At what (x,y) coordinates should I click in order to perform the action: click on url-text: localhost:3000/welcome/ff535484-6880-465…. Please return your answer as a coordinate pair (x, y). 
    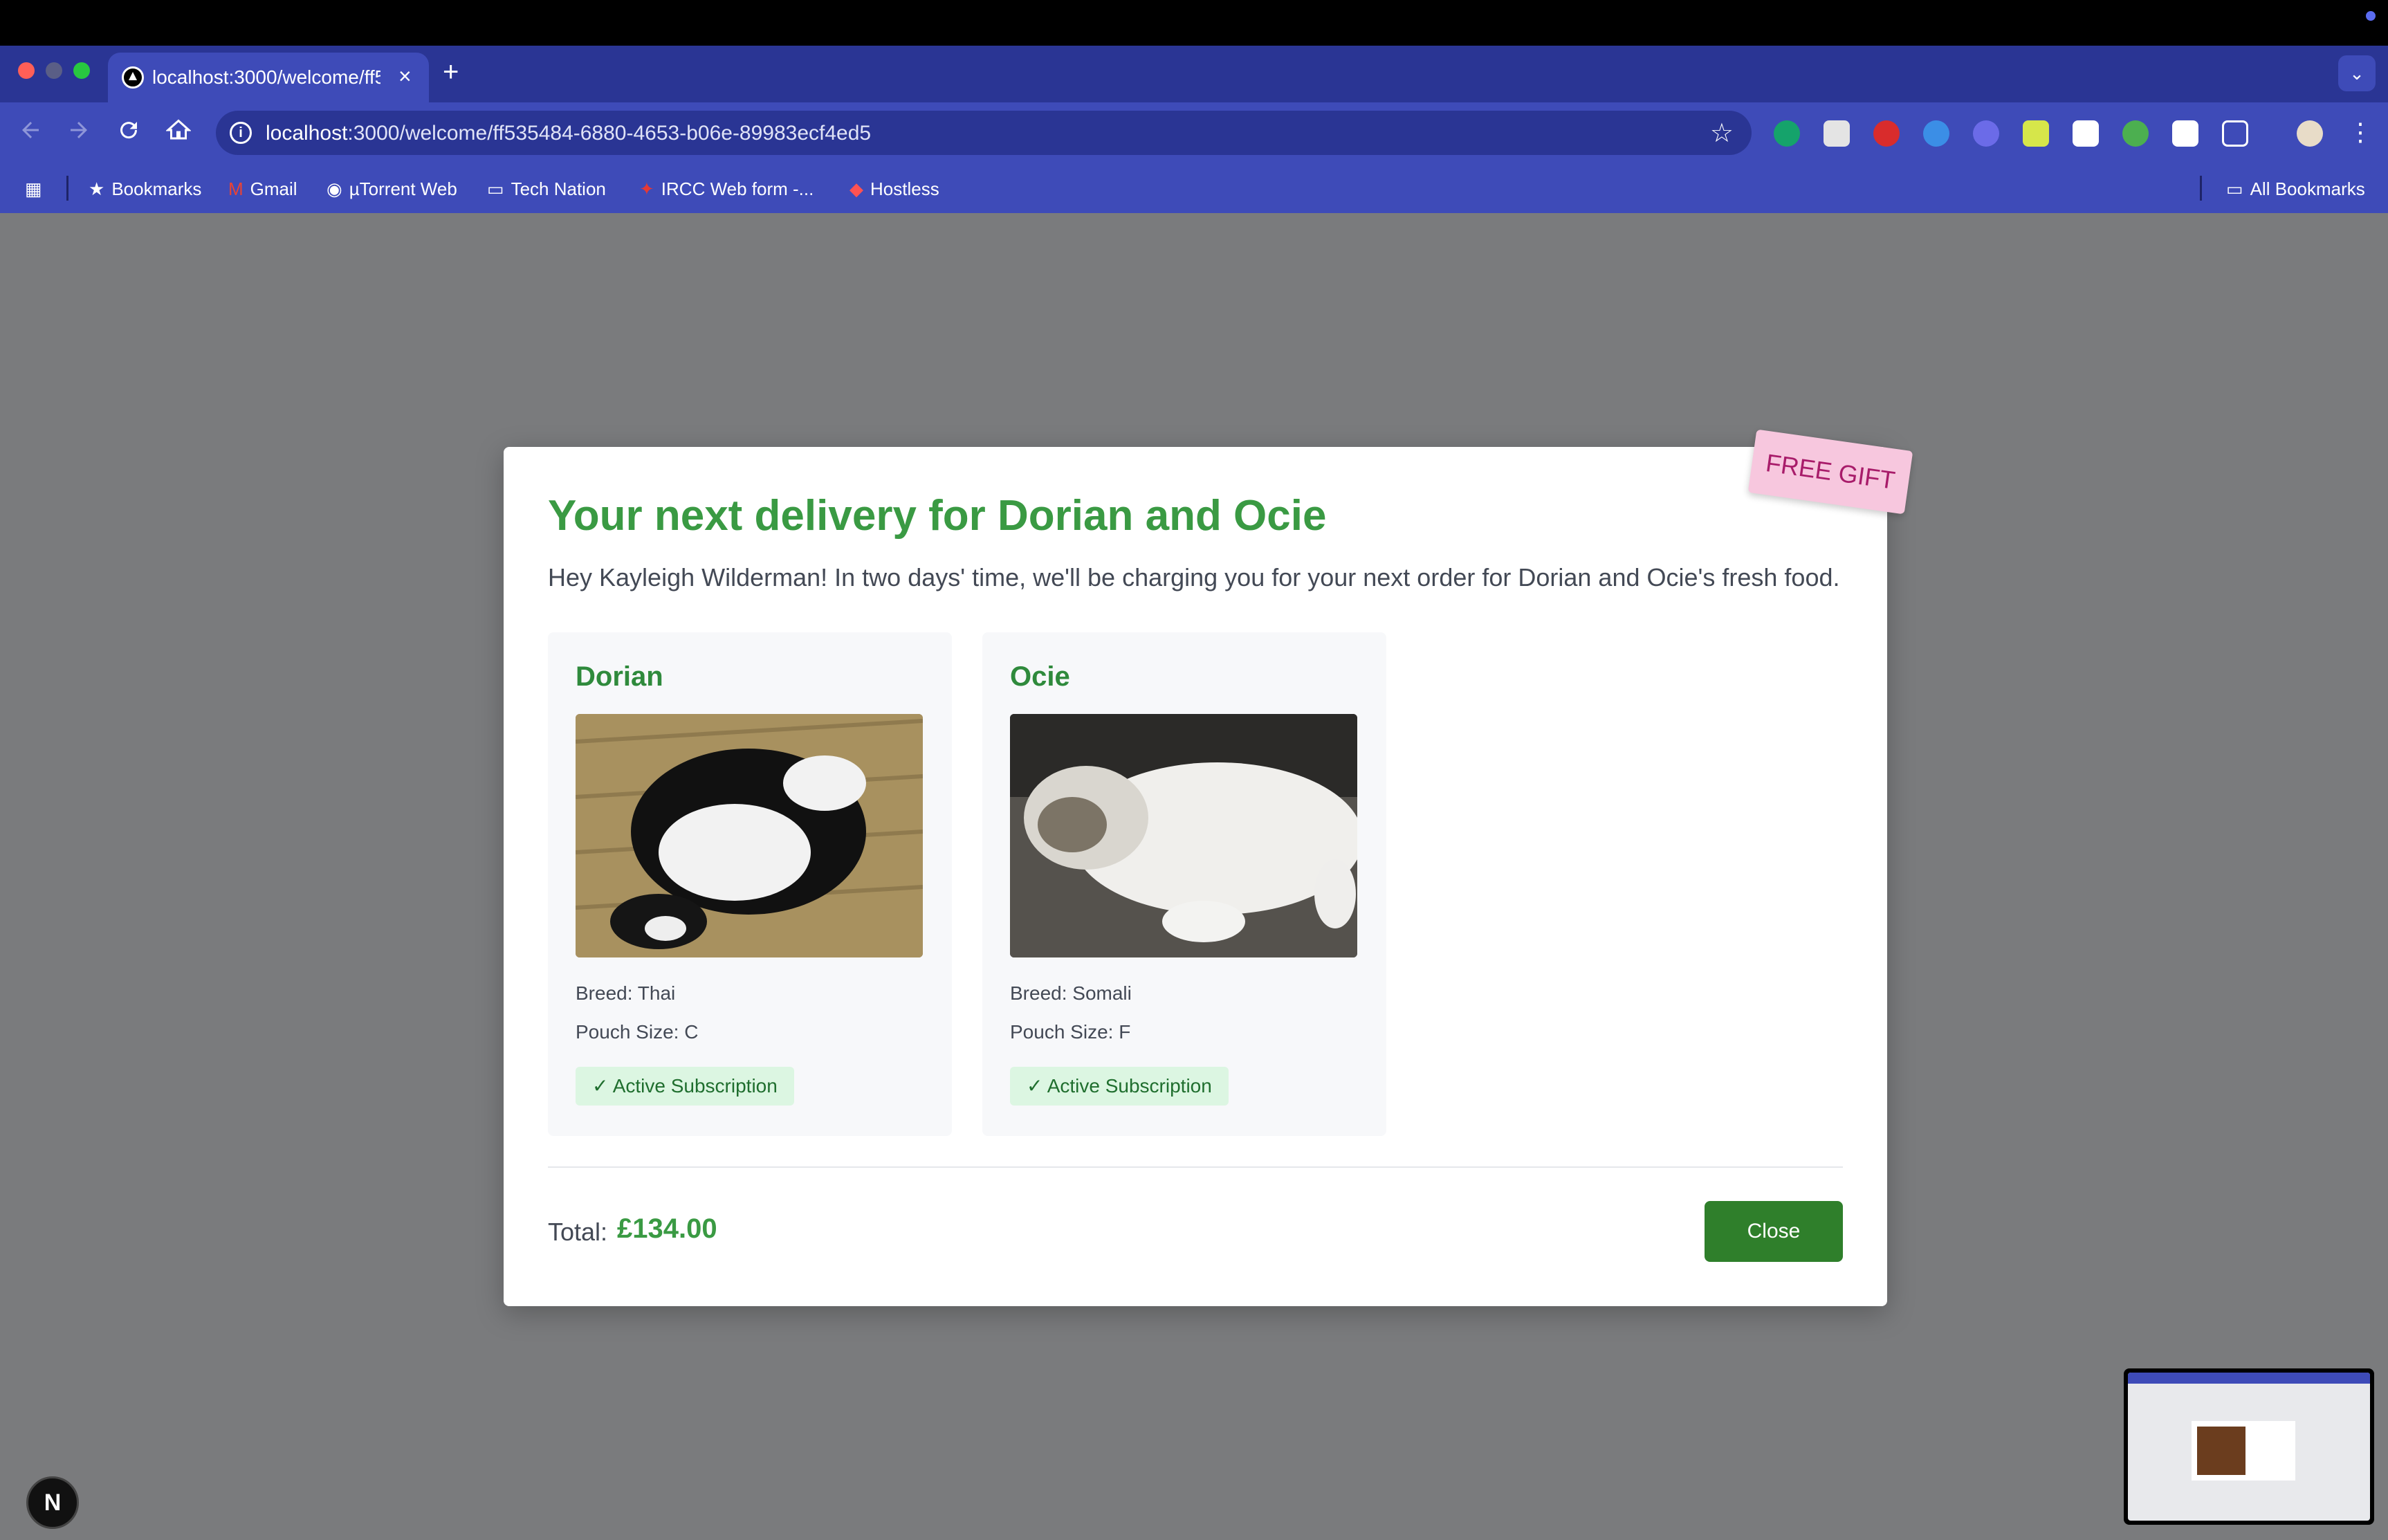
    Looking at the image, I should click on (568, 133).